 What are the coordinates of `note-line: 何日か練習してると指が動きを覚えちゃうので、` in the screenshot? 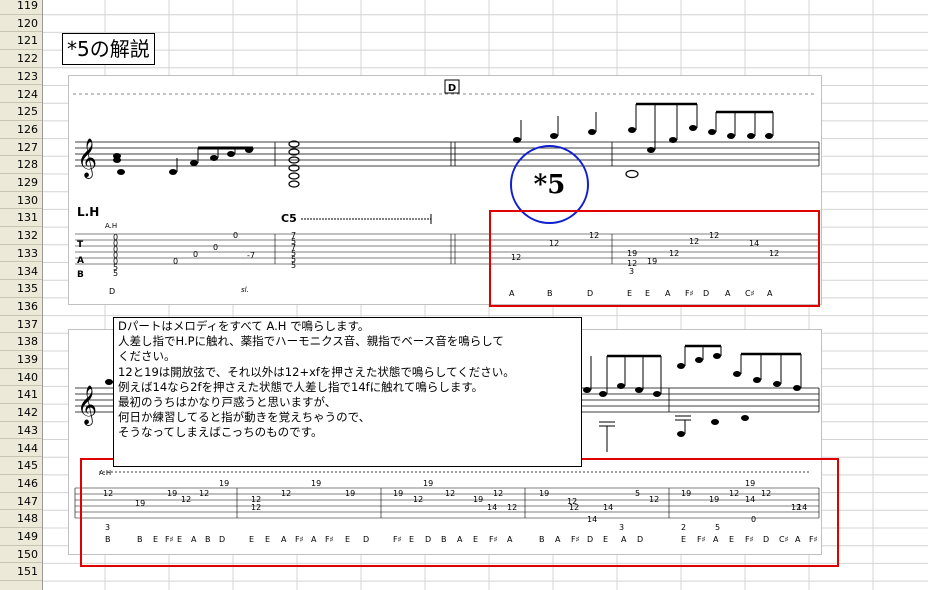 It's located at (244, 417).